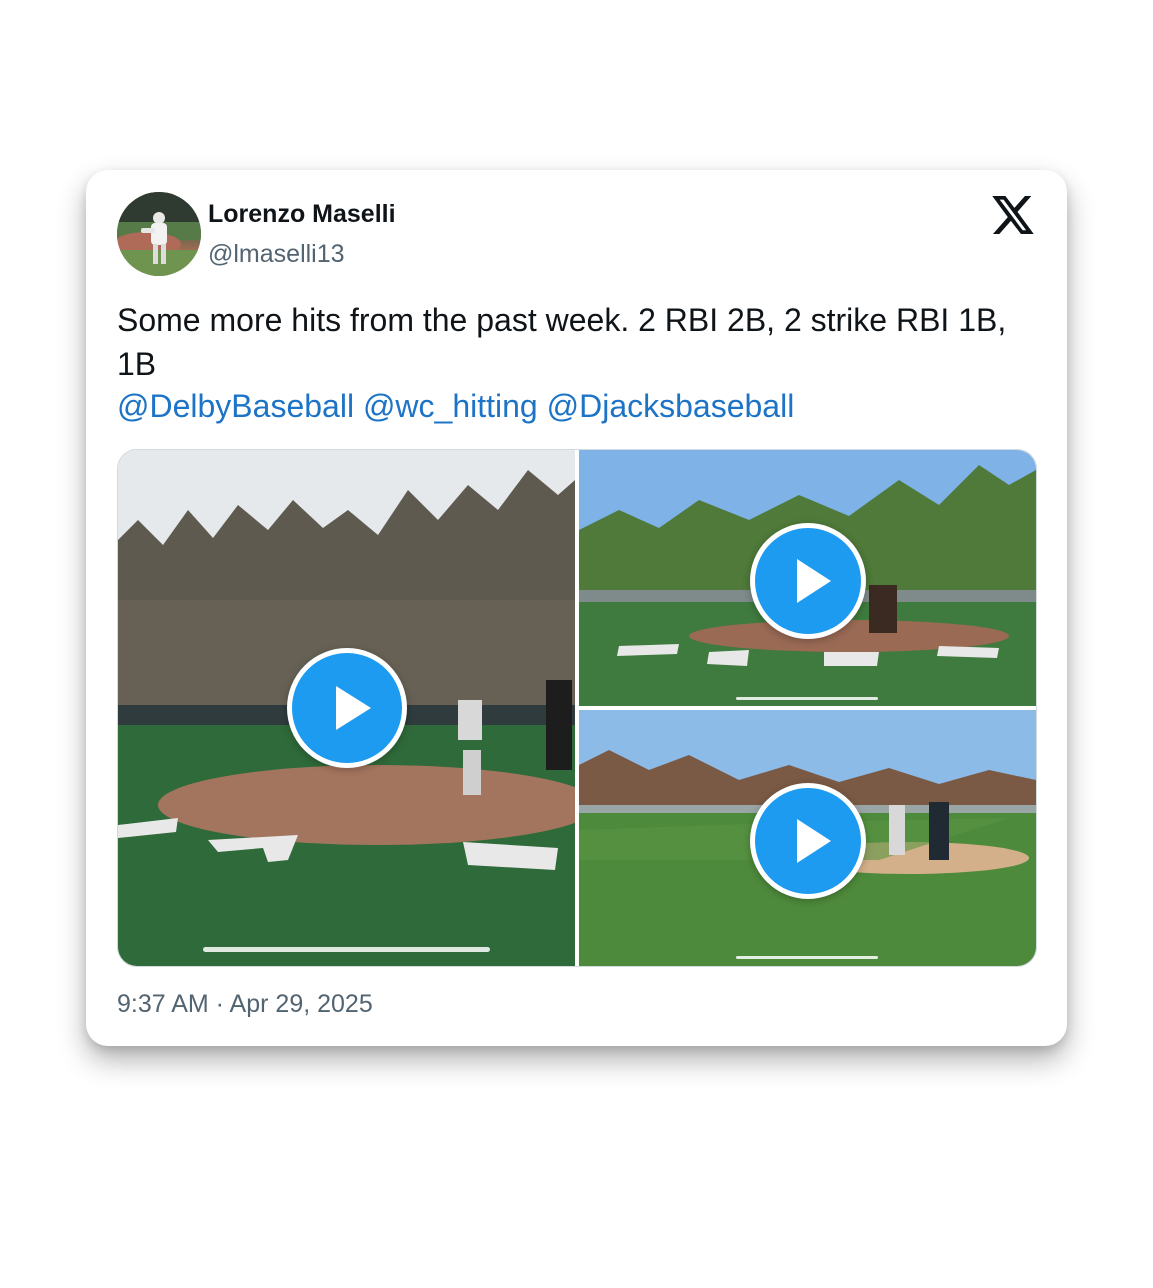  Describe the element at coordinates (450, 406) in the screenshot. I see `mention-wc-hitting: @wc_hitting` at that location.